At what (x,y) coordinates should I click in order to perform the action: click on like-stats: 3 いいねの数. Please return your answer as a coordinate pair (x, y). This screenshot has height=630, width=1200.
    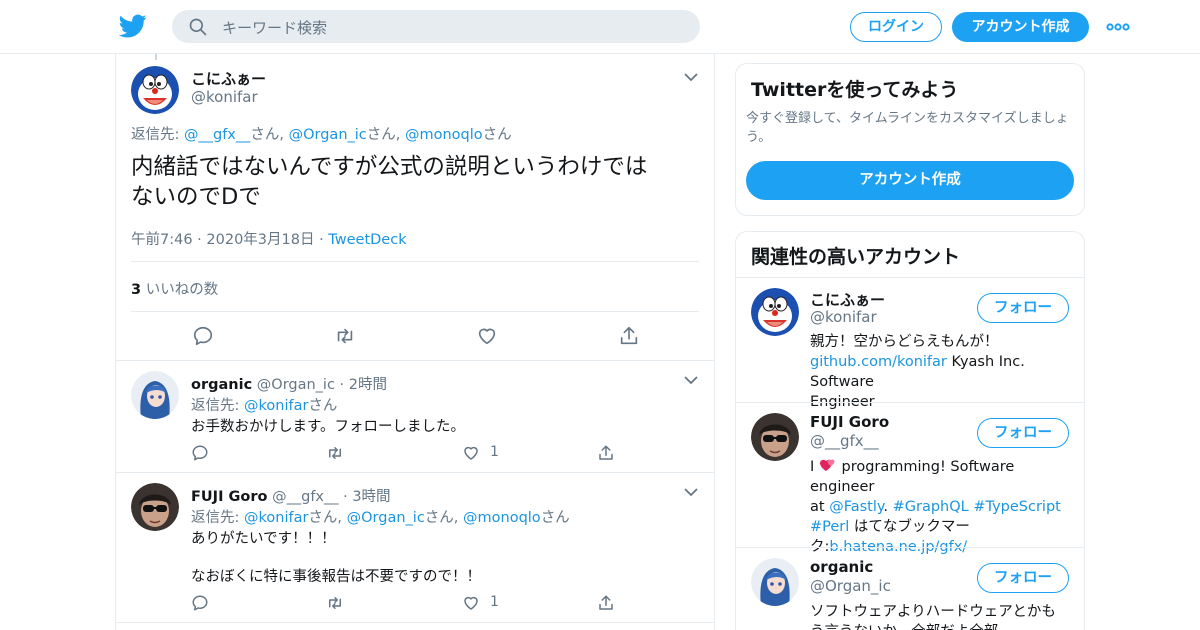
    Looking at the image, I should click on (174, 288).